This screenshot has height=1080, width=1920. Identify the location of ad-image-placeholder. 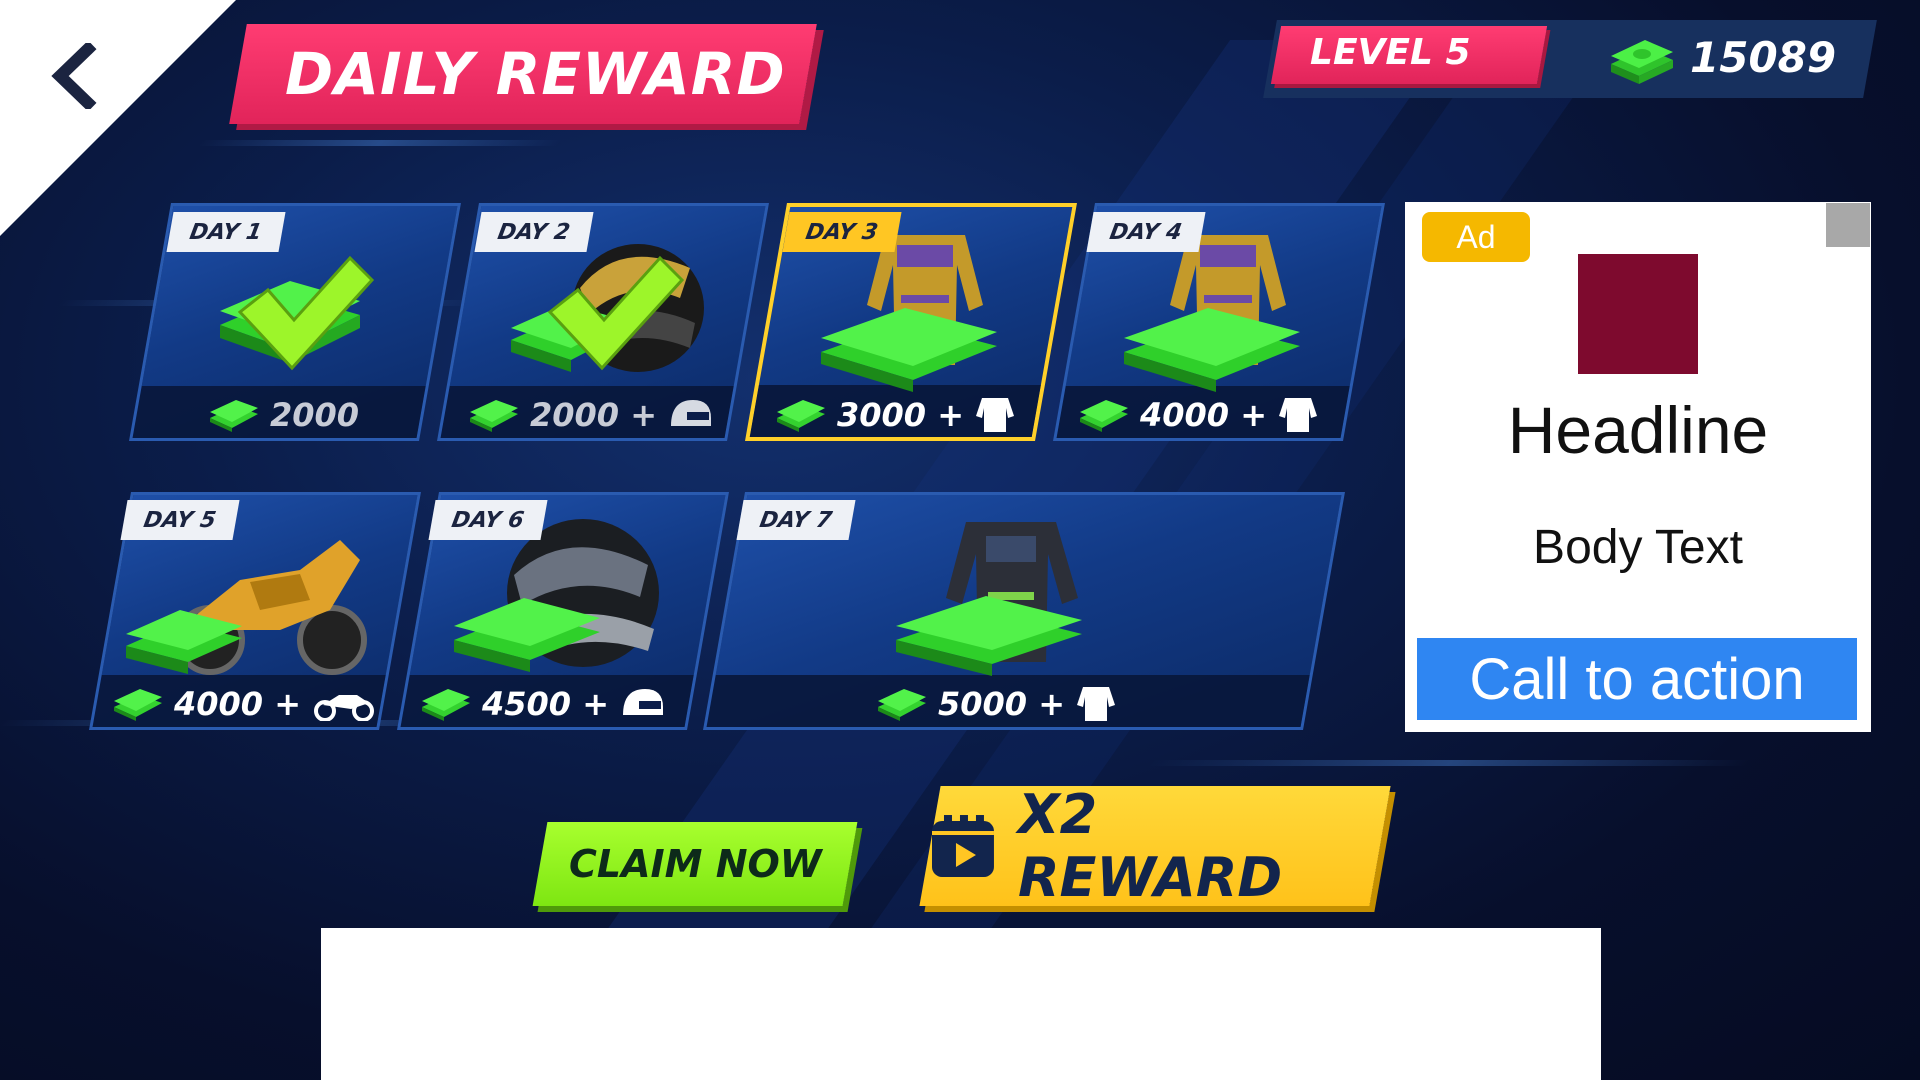
(1638, 314).